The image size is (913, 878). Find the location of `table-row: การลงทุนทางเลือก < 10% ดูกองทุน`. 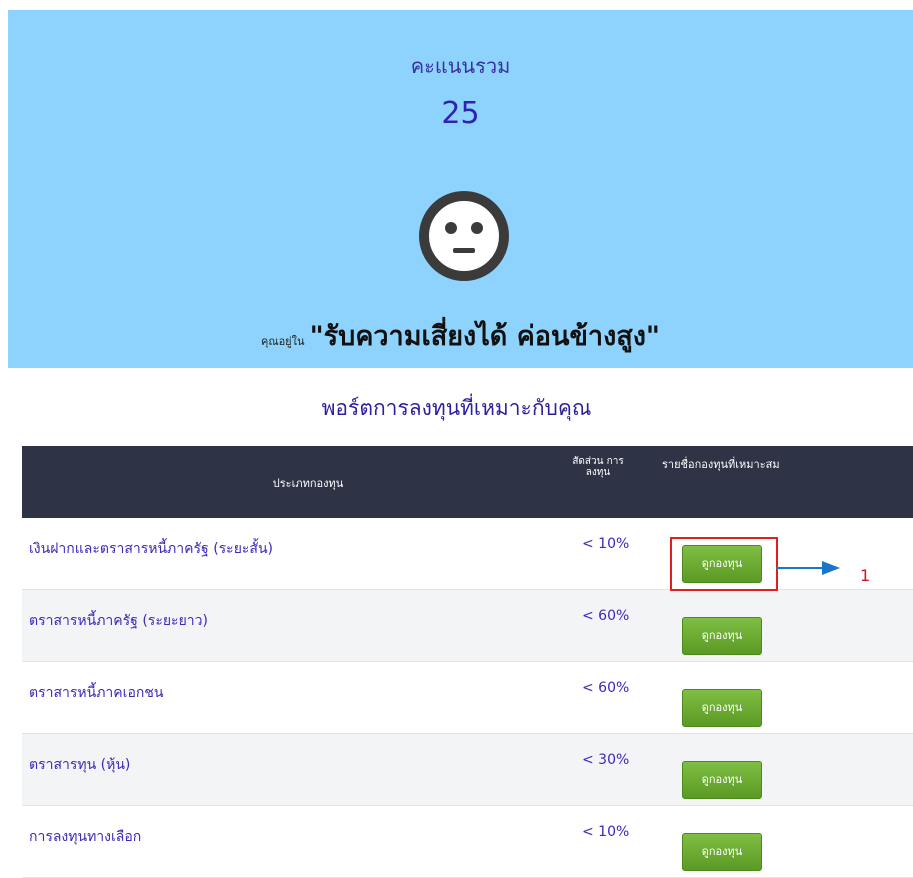

table-row: การลงทุนทางเลือก < 10% ดูกองทุน is located at coordinates (467, 842).